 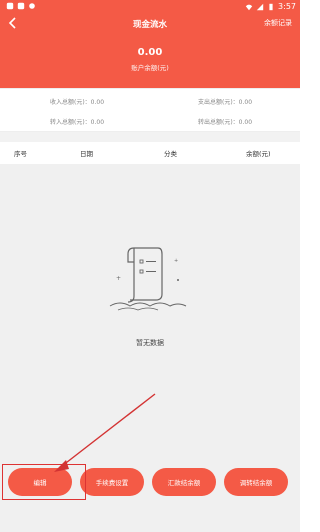 I want to click on system-icons: 3:57, so click(x=270, y=6).